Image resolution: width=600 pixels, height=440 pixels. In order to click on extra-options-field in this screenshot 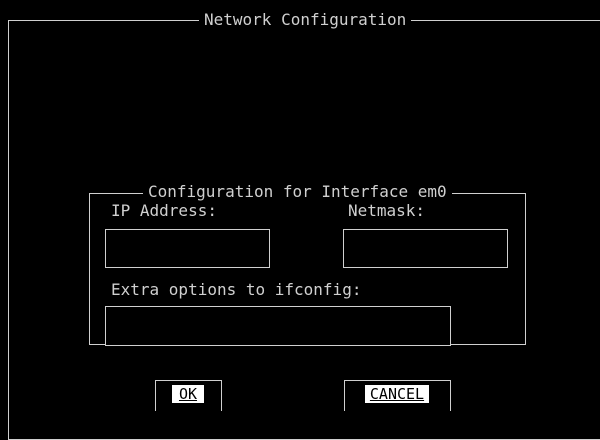, I will do `click(278, 326)`.